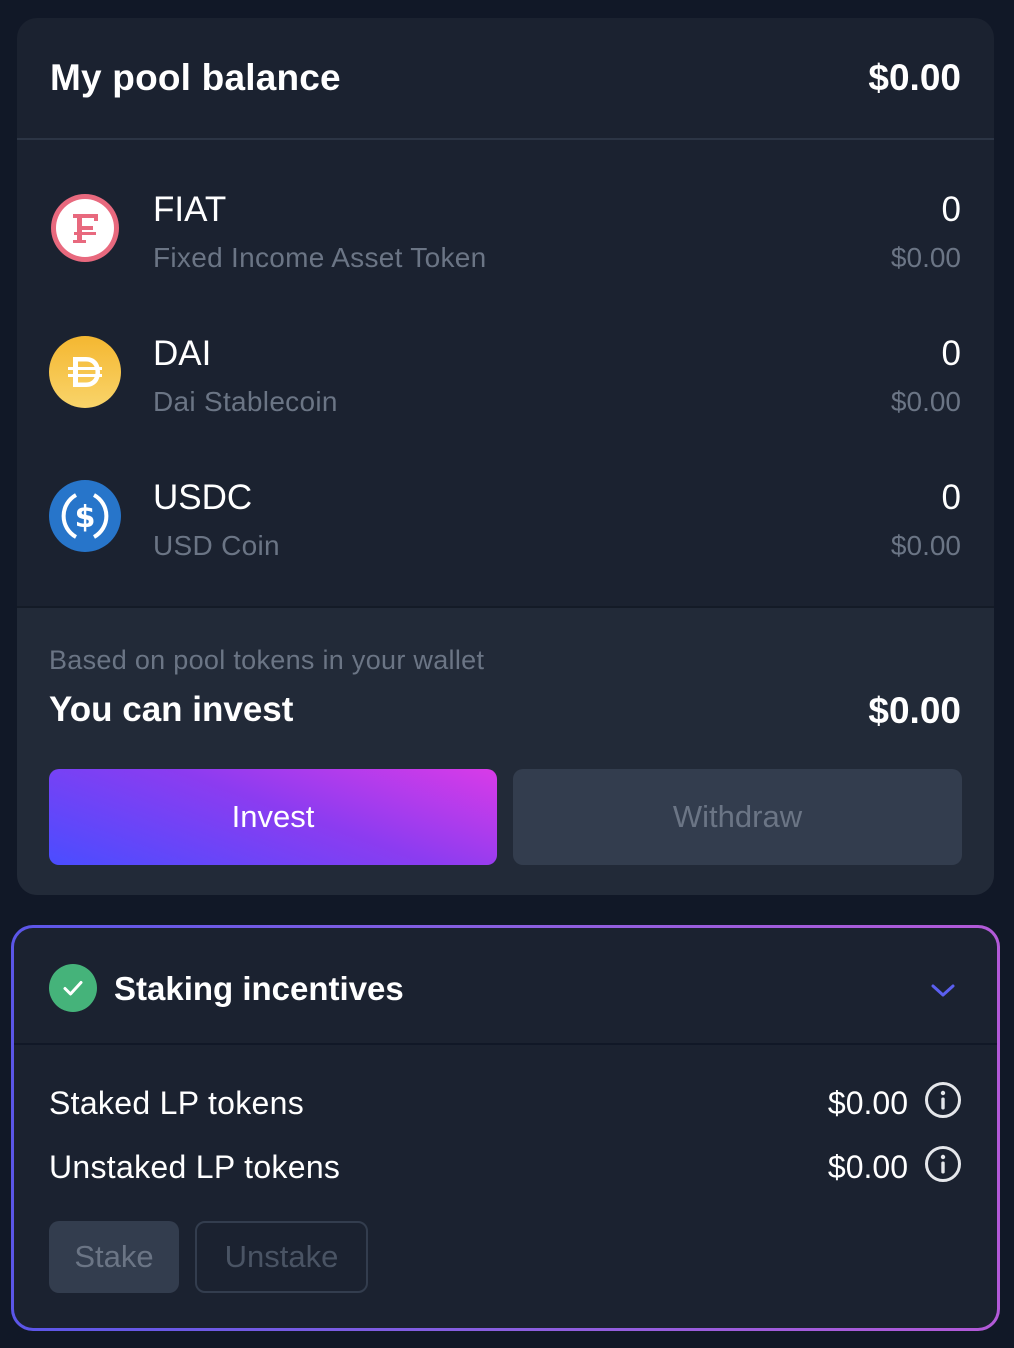 The height and width of the screenshot is (1348, 1014). I want to click on usdc-icon: $, so click(85, 516).